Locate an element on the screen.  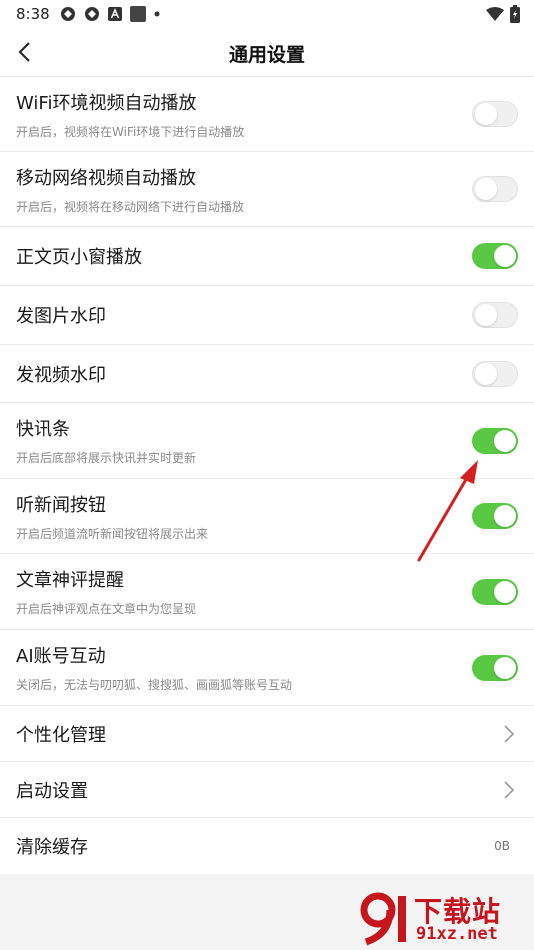
dot-icon is located at coordinates (157, 14).